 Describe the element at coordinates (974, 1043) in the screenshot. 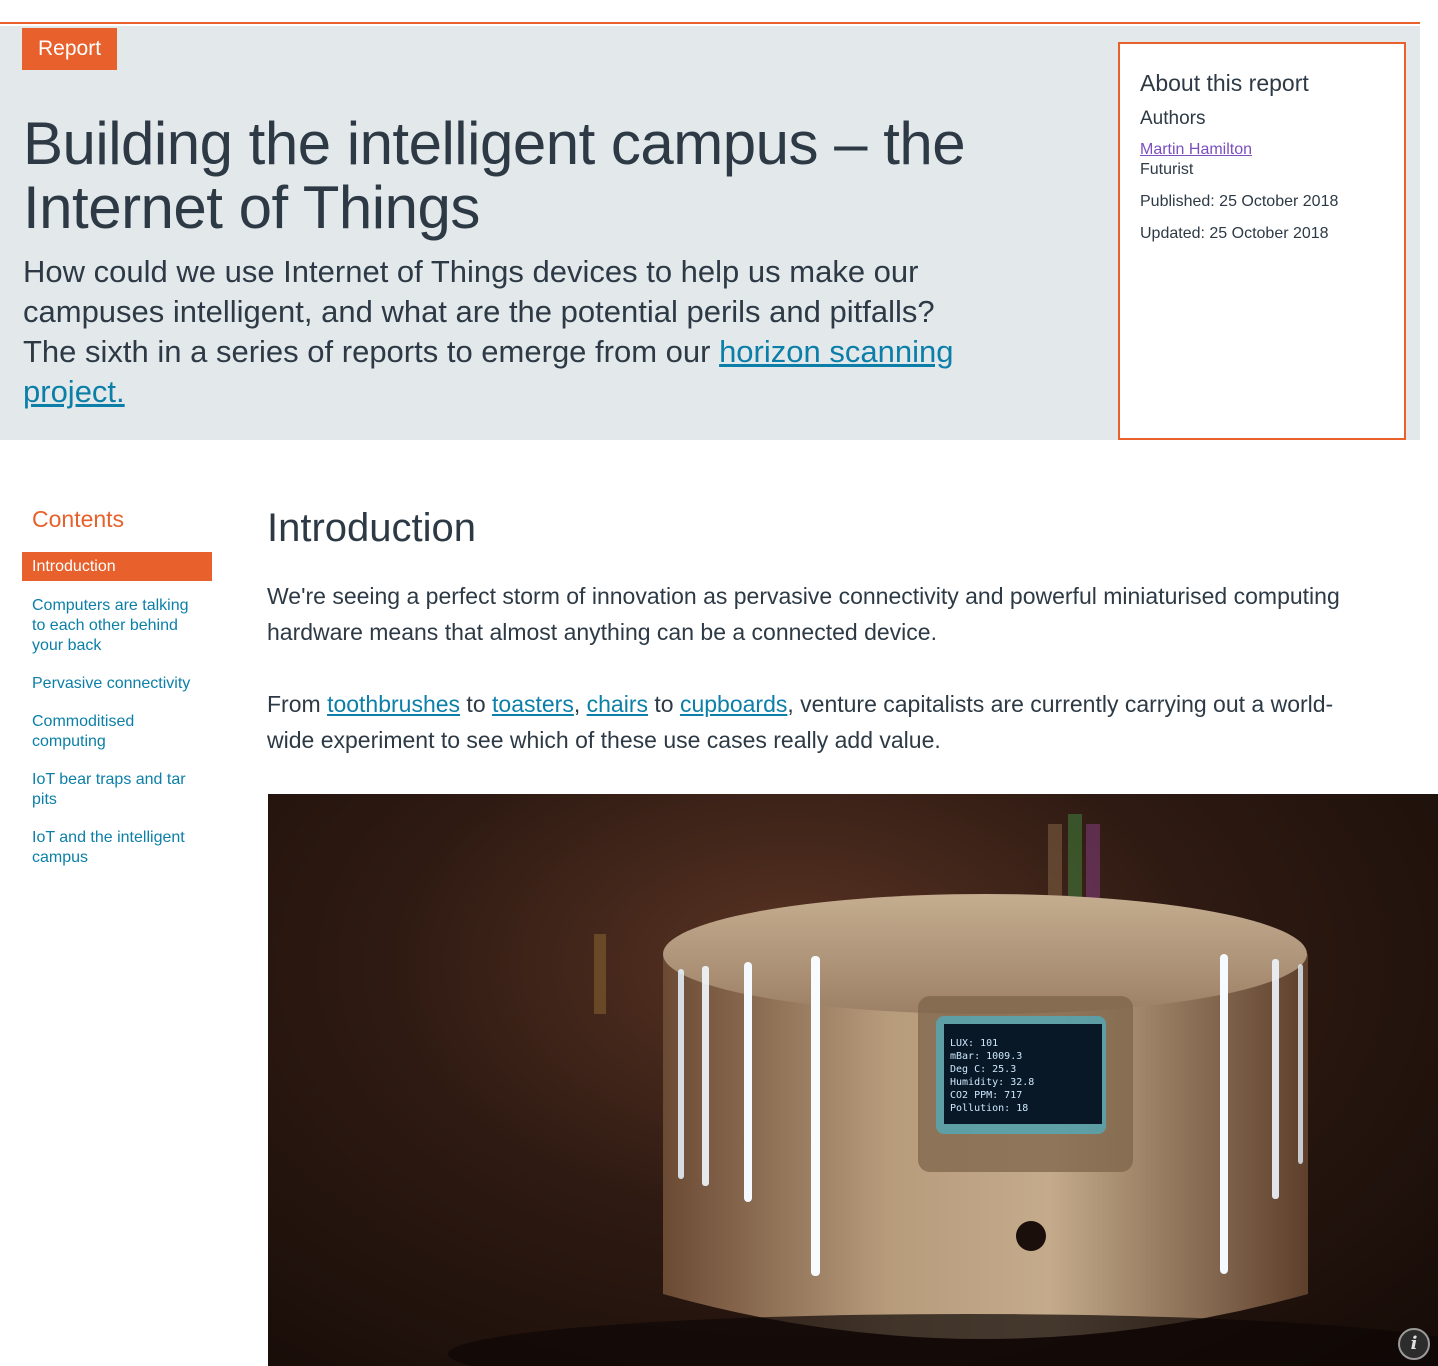

I see `screen-line: LUX: 101` at that location.